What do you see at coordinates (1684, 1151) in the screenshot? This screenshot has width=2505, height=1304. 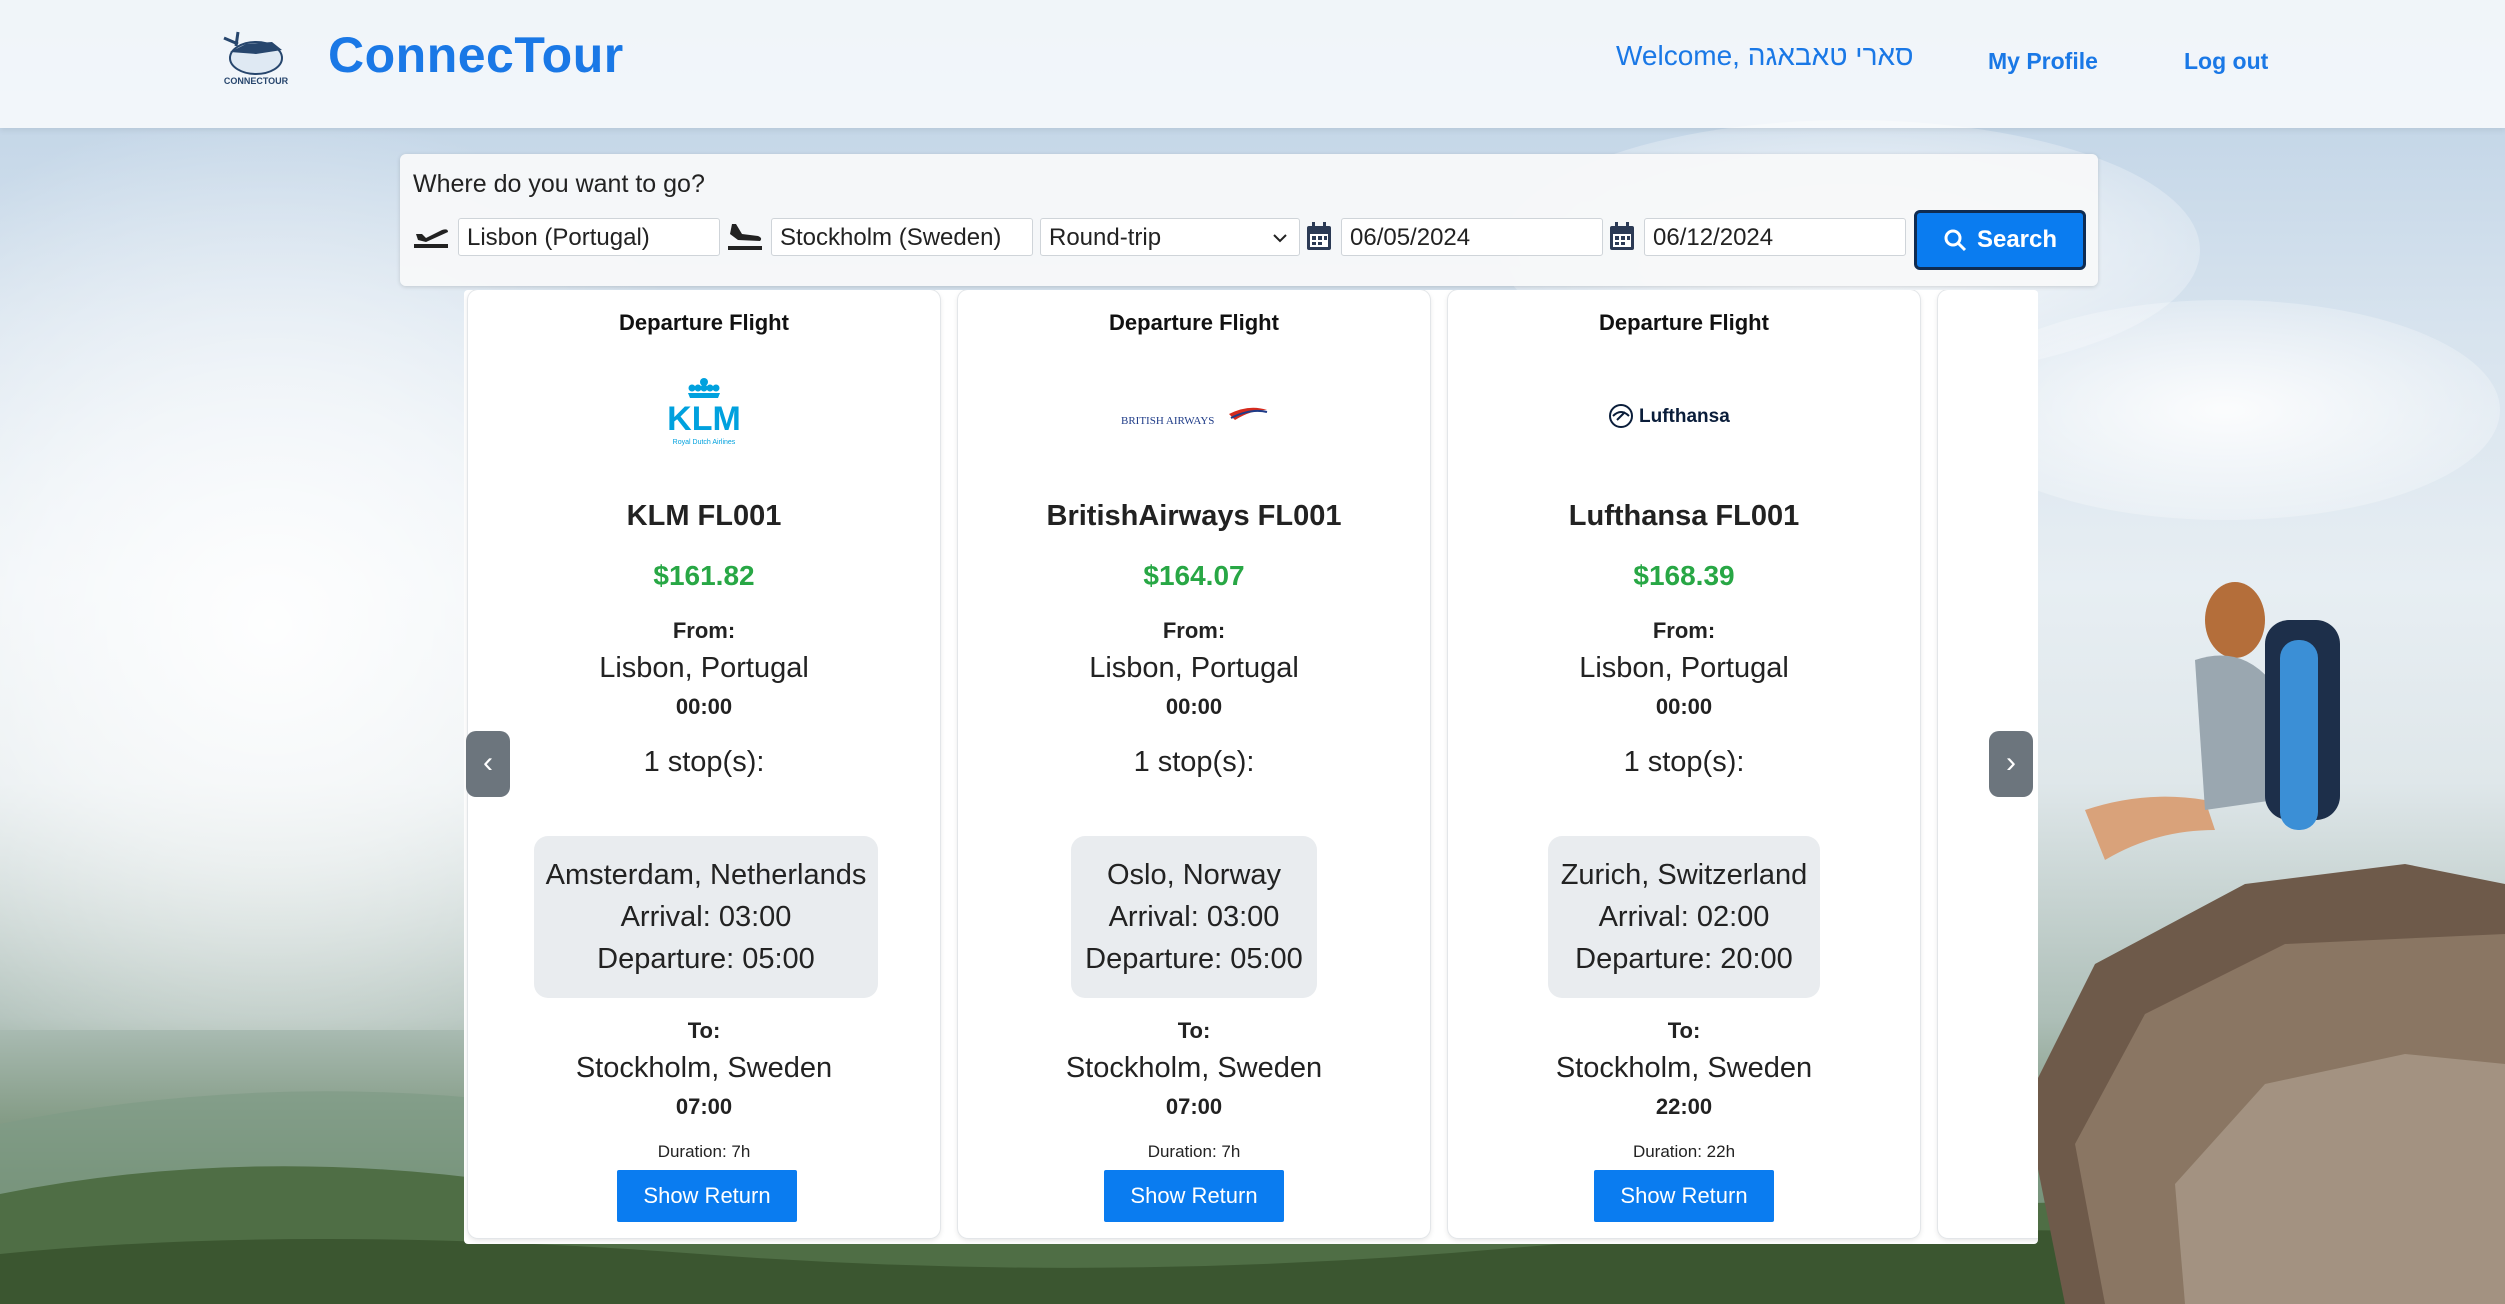 I see `flight-duration: Duration: 22h` at bounding box center [1684, 1151].